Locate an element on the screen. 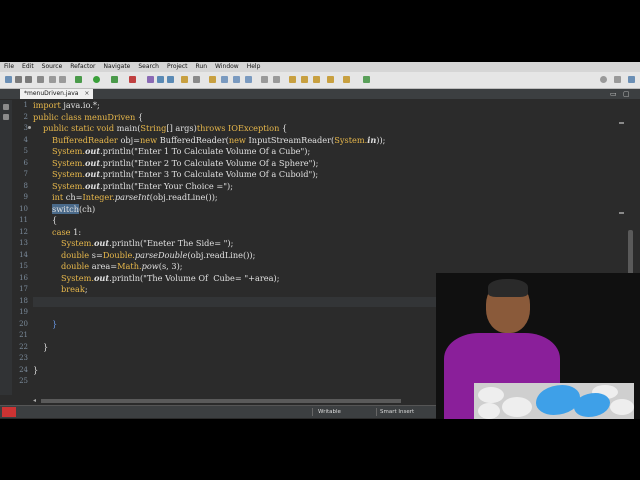 This screenshot has width=640, height=480. back-icon is located at coordinates (330, 79).